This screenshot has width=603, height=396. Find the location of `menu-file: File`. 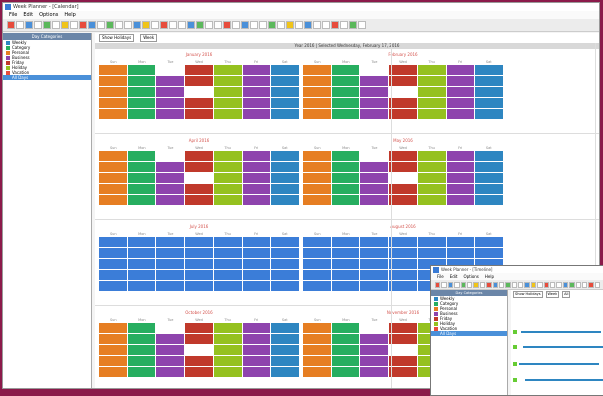

menu-file: File is located at coordinates (13, 15).